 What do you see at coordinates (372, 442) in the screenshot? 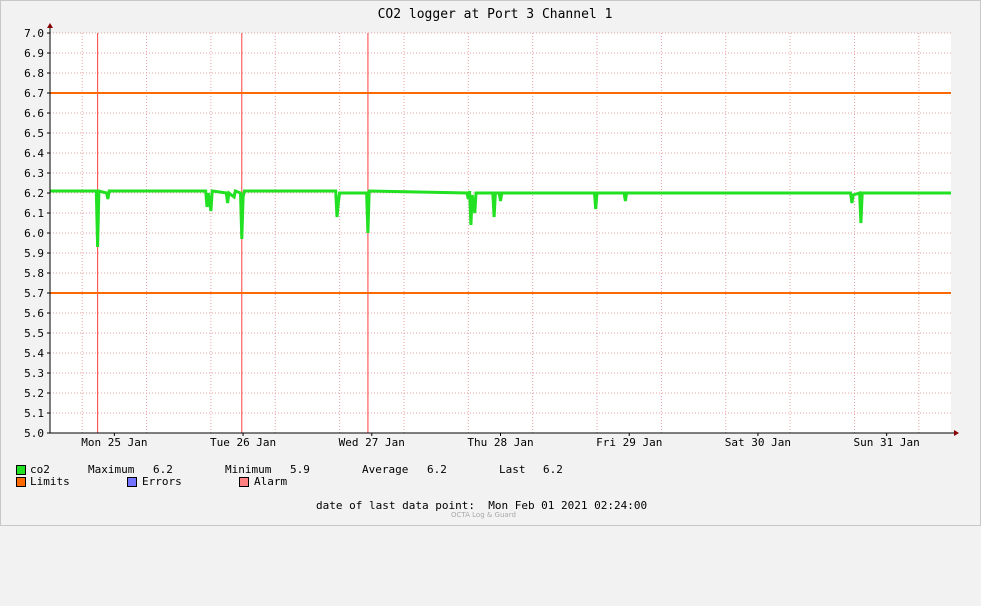
I see `x-tick-label: Wed 27 Jan` at bounding box center [372, 442].